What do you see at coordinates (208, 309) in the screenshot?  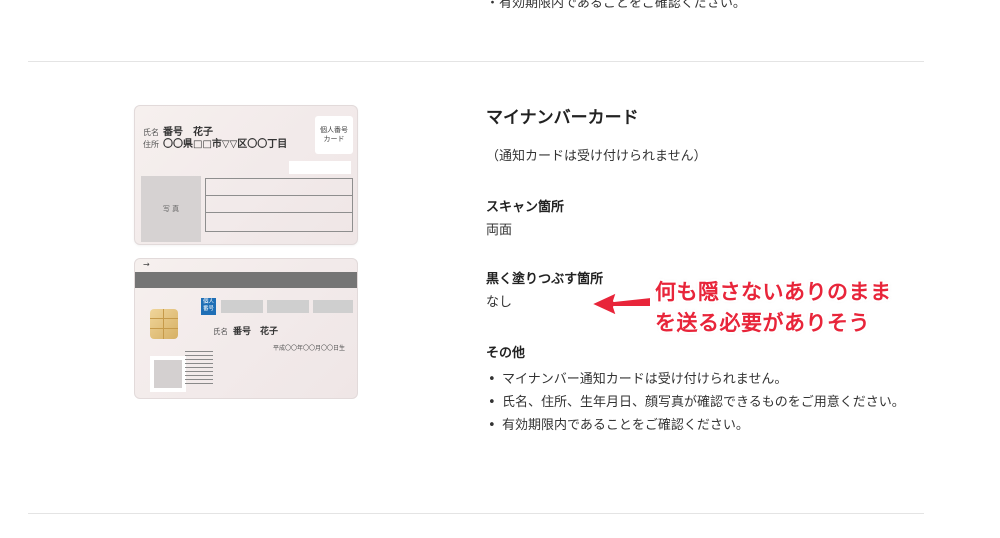 I see `card-back-badge-line2: 番号` at bounding box center [208, 309].